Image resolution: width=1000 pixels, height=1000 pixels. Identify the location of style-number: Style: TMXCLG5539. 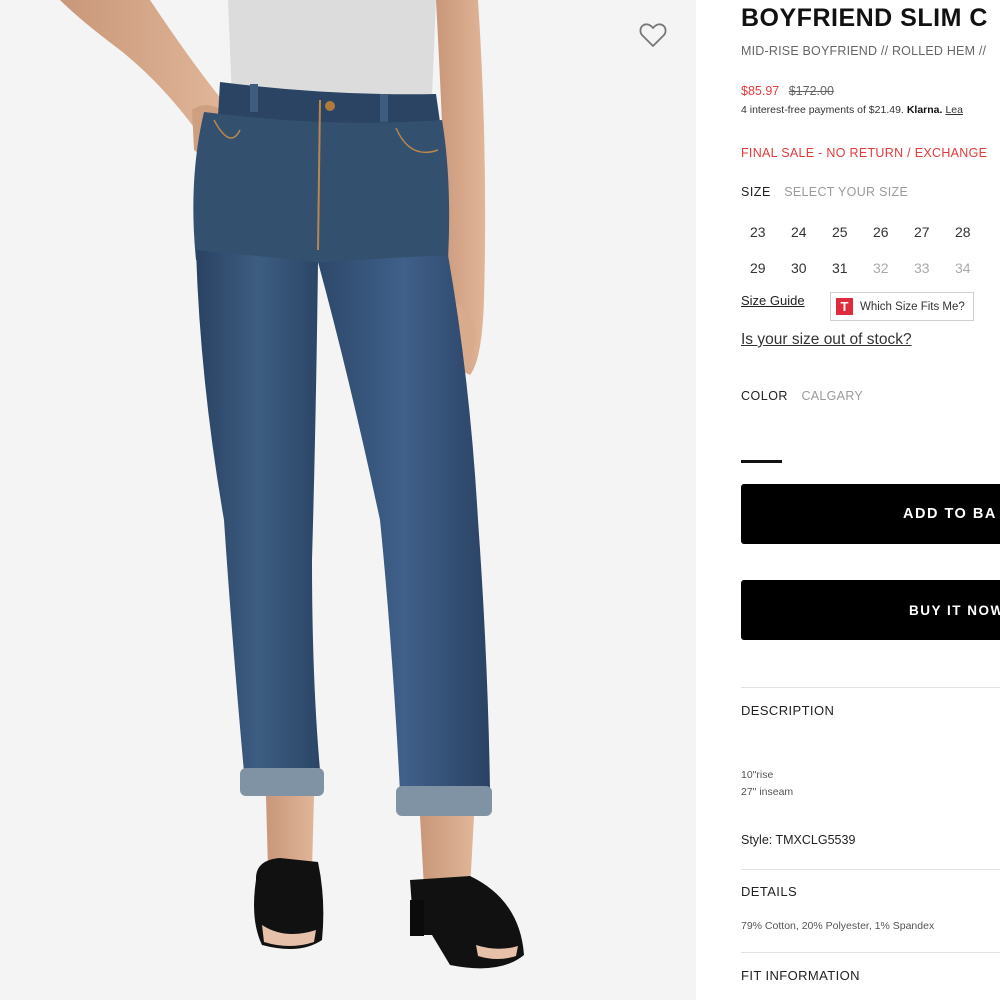
(798, 840).